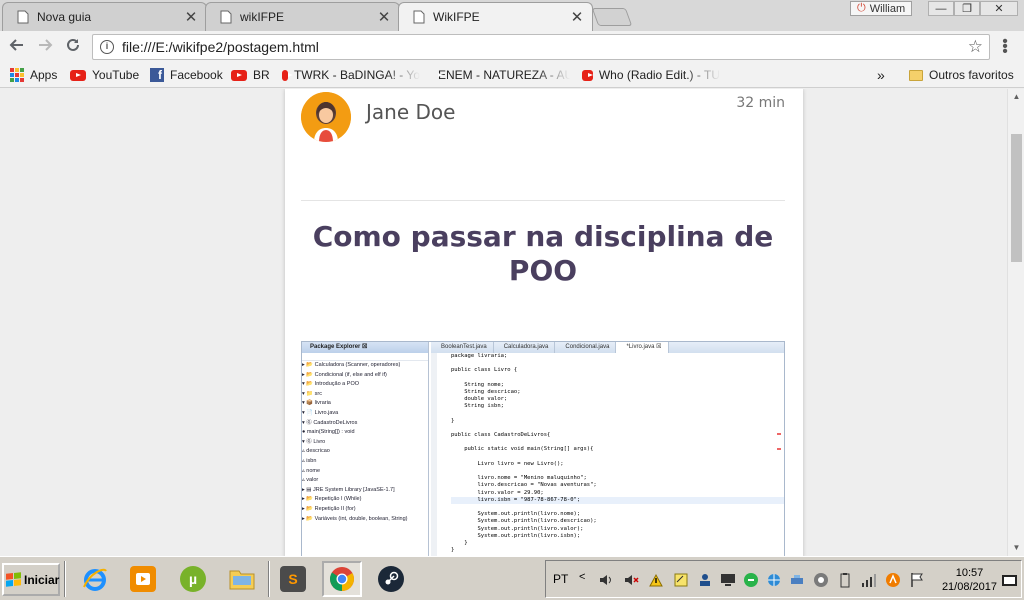  I want to click on code-line: livro.isbn = "987-78-867-78-0";, so click(617, 500).